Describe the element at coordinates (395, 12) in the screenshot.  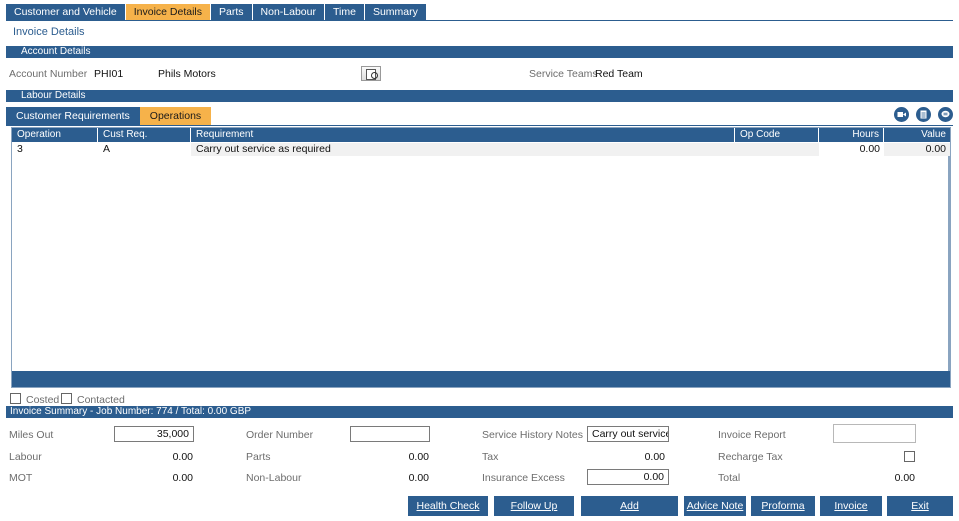
I see `tab-summary: Summary` at that location.